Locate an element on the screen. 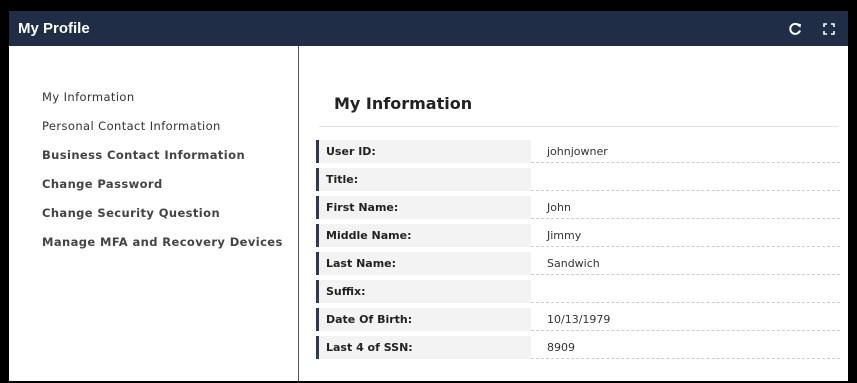  field-label: Last 4 of SSN: is located at coordinates (423, 347).